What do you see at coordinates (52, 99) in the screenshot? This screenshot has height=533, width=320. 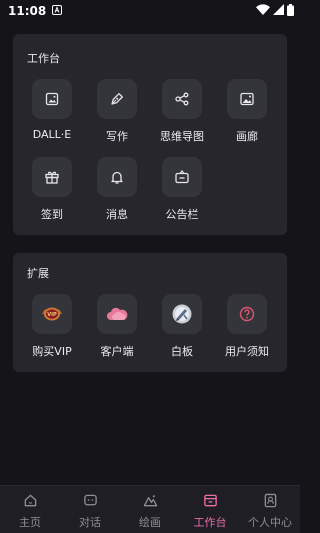 I see `image-icon` at bounding box center [52, 99].